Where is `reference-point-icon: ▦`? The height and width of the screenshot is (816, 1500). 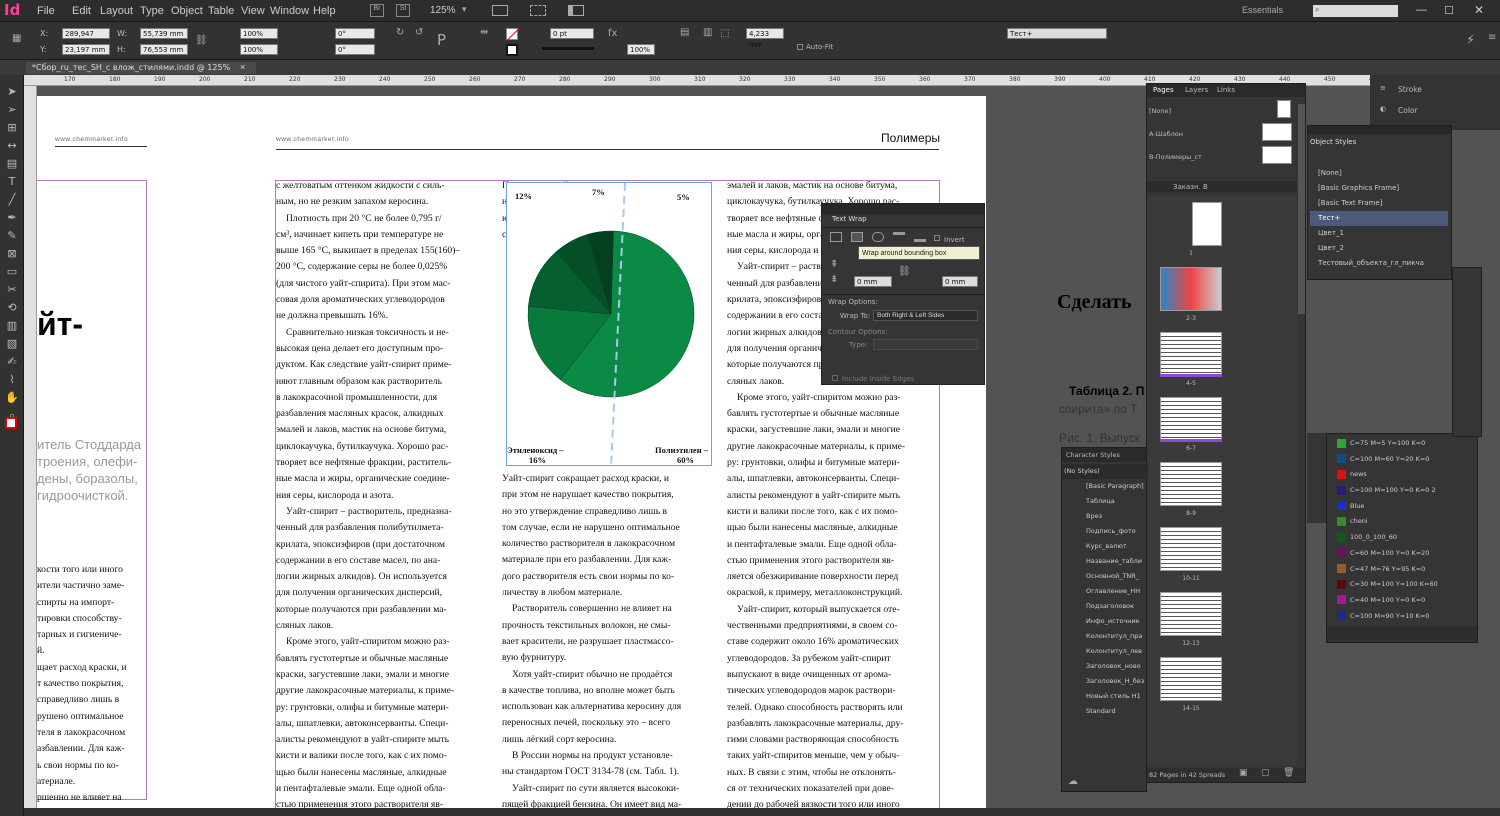 reference-point-icon: ▦ is located at coordinates (16, 38).